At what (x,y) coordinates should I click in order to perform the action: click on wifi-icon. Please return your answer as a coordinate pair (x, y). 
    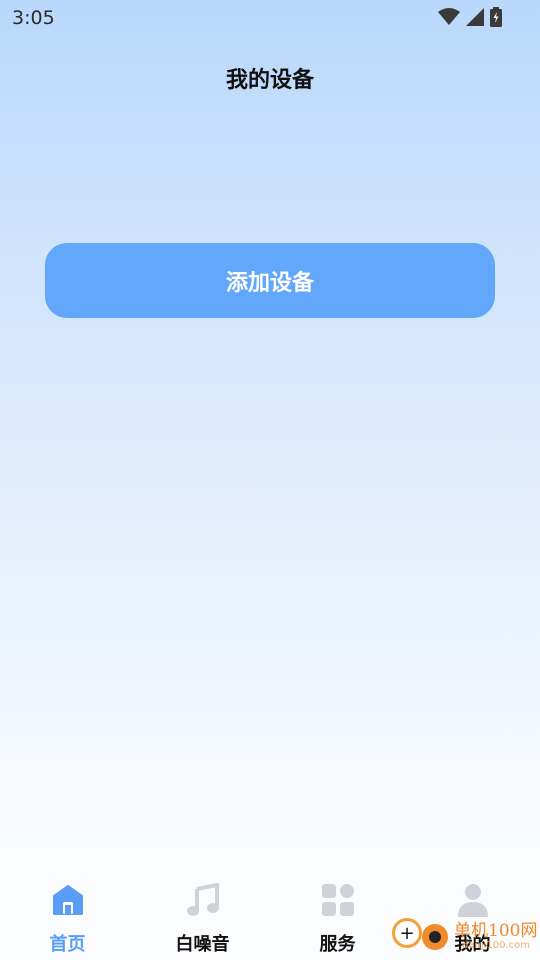
    Looking at the image, I should click on (449, 16).